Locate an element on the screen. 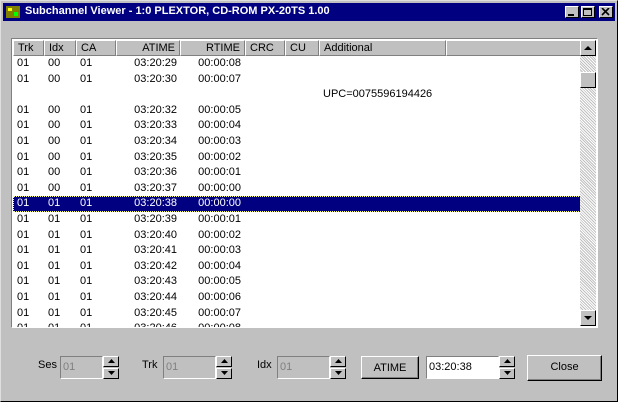 This screenshot has width=618, height=402. ses-field: 01 is located at coordinates (81, 367).